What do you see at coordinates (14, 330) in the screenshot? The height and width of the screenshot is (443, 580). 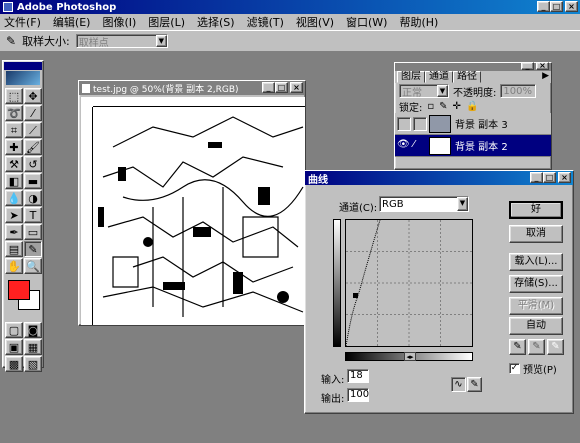 I see `standard-mode-icon: ▢` at bounding box center [14, 330].